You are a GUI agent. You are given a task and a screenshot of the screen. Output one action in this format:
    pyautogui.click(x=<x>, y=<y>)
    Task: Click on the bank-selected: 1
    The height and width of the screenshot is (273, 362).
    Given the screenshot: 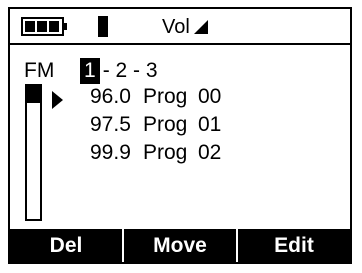 What is the action you would take?
    pyautogui.click(x=90, y=71)
    